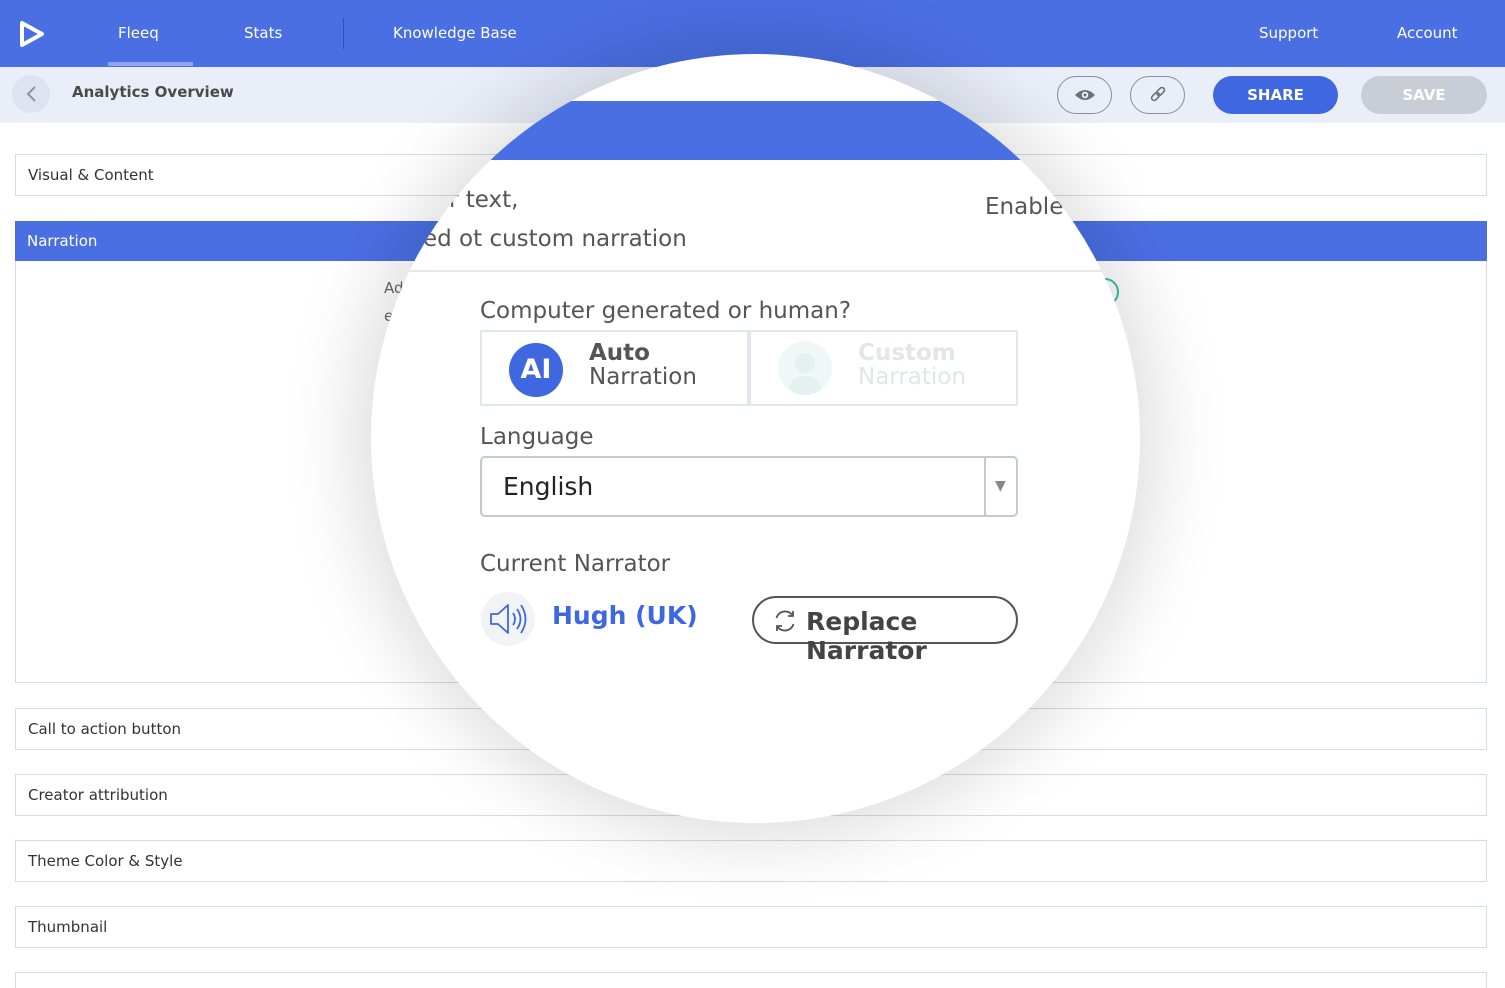  I want to click on chevron-left-icon, so click(31, 94).